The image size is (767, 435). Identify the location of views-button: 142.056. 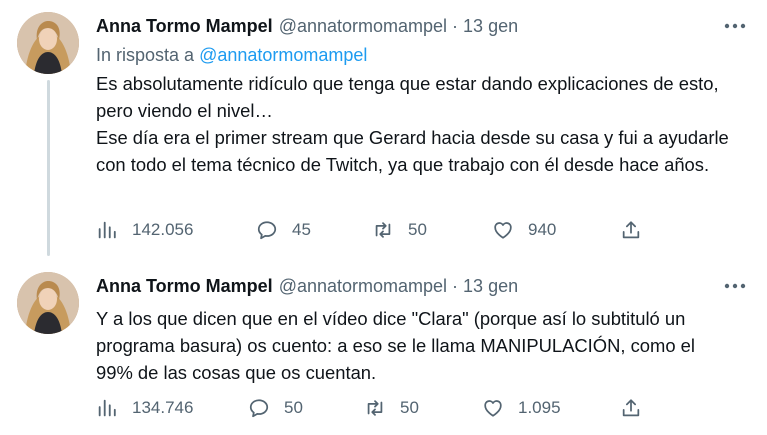
(144, 230).